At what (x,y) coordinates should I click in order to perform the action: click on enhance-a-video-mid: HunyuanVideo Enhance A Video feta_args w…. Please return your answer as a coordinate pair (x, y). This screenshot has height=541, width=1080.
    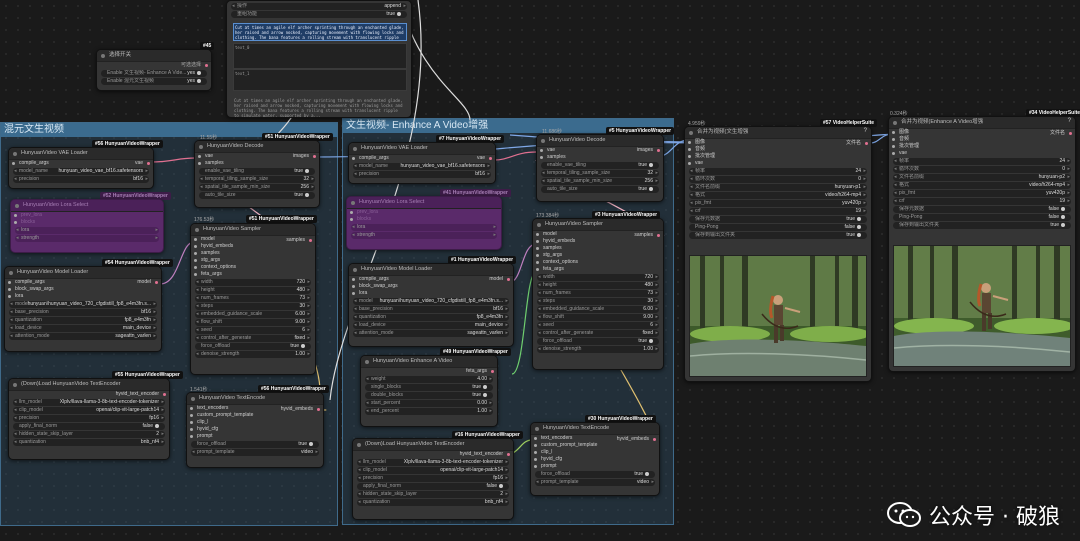
    Looking at the image, I should click on (429, 391).